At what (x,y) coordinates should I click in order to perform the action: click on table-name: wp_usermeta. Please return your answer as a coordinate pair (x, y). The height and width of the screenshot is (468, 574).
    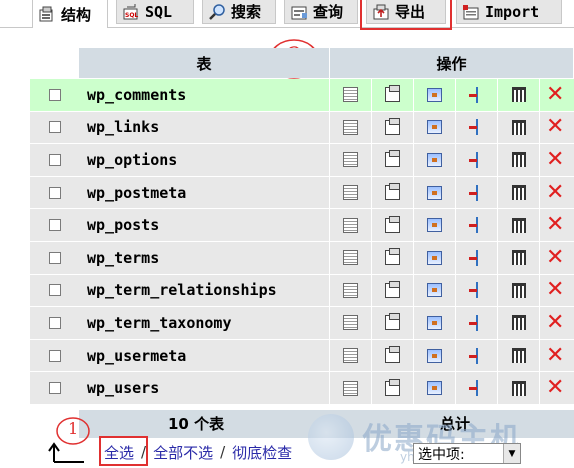
    Looking at the image, I should click on (204, 355).